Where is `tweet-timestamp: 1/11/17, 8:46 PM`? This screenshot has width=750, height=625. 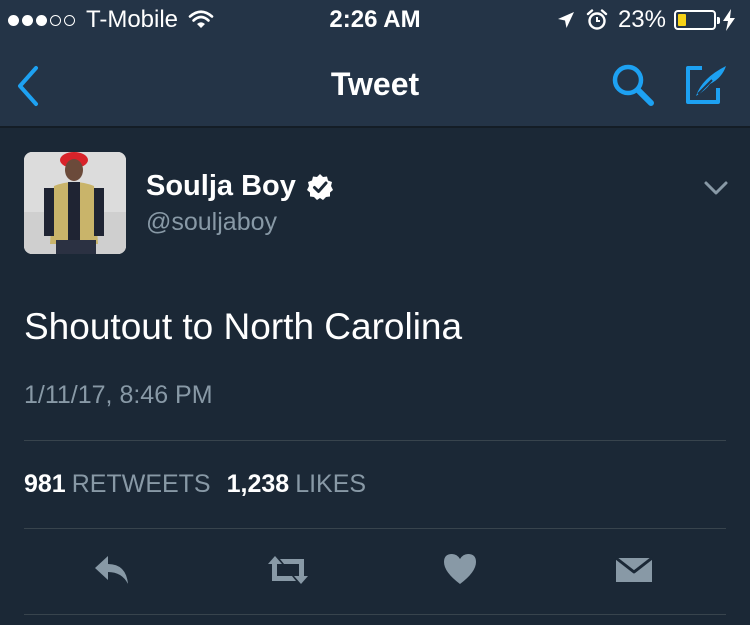 tweet-timestamp: 1/11/17, 8:46 PM is located at coordinates (118, 395).